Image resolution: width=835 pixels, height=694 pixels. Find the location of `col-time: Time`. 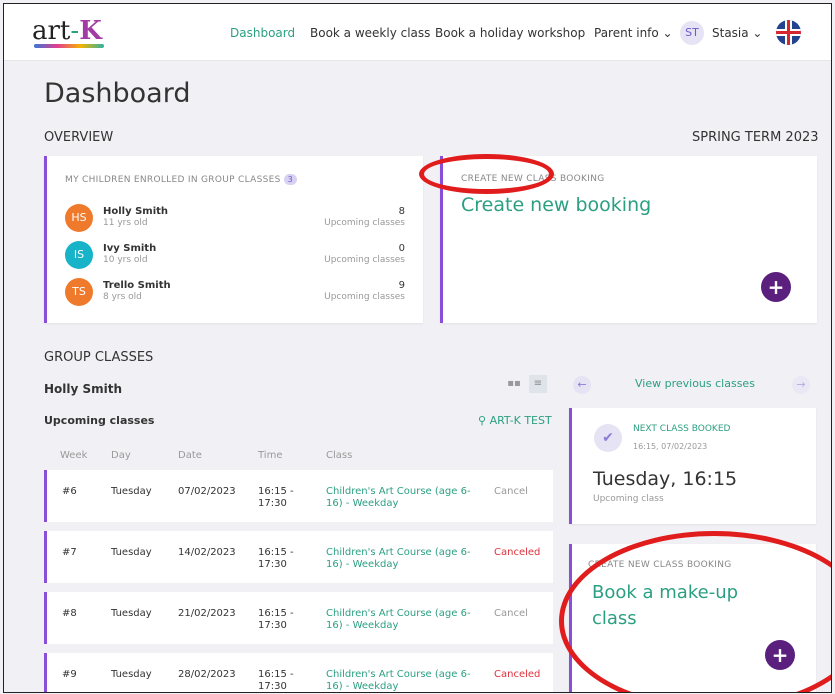

col-time: Time is located at coordinates (270, 455).